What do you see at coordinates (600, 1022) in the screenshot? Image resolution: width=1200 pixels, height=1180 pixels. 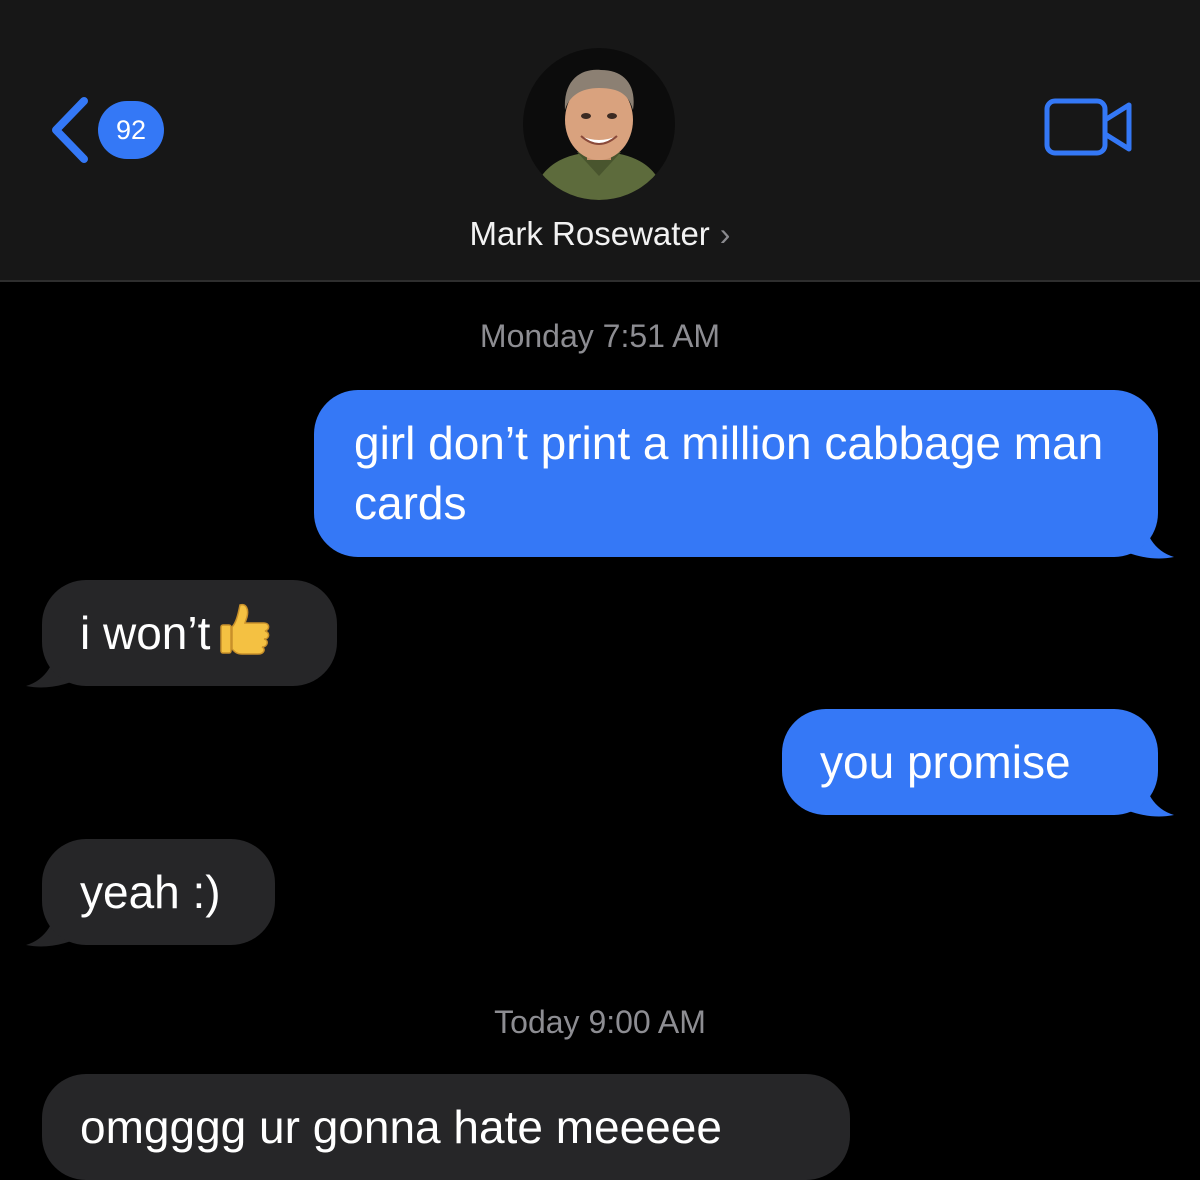 I see `timestamp-today: Today 9:00 AM` at bounding box center [600, 1022].